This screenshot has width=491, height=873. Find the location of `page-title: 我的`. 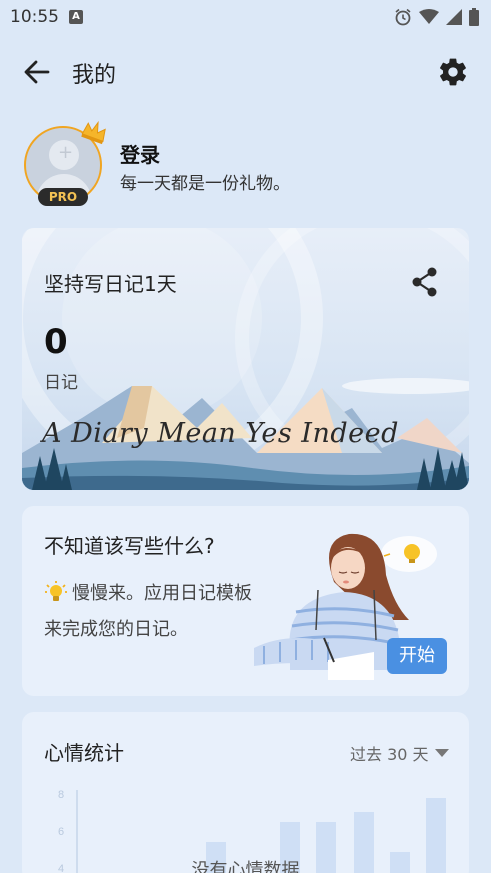

page-title: 我的 is located at coordinates (94, 75).